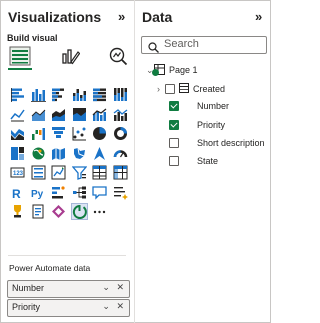 This screenshot has width=320, height=323. What do you see at coordinates (99, 95) in the screenshot?
I see `100-stacked-bar-chart-icon` at bounding box center [99, 95].